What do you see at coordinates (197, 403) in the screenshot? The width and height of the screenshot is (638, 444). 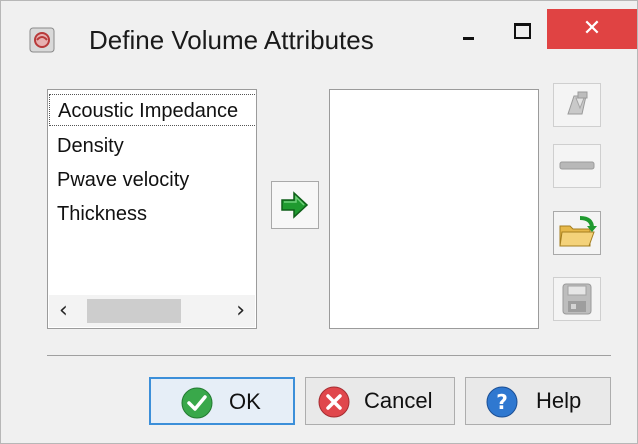 I see `check-icon` at bounding box center [197, 403].